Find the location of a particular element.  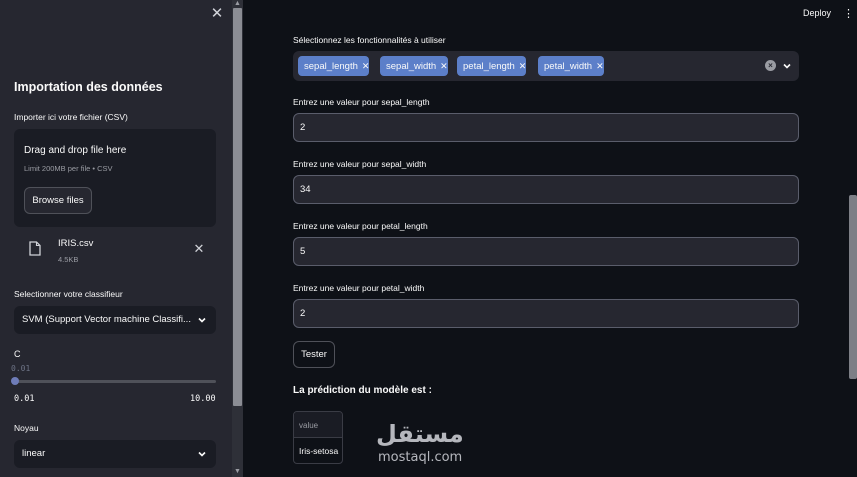

sepal-length-input is located at coordinates (546, 127).